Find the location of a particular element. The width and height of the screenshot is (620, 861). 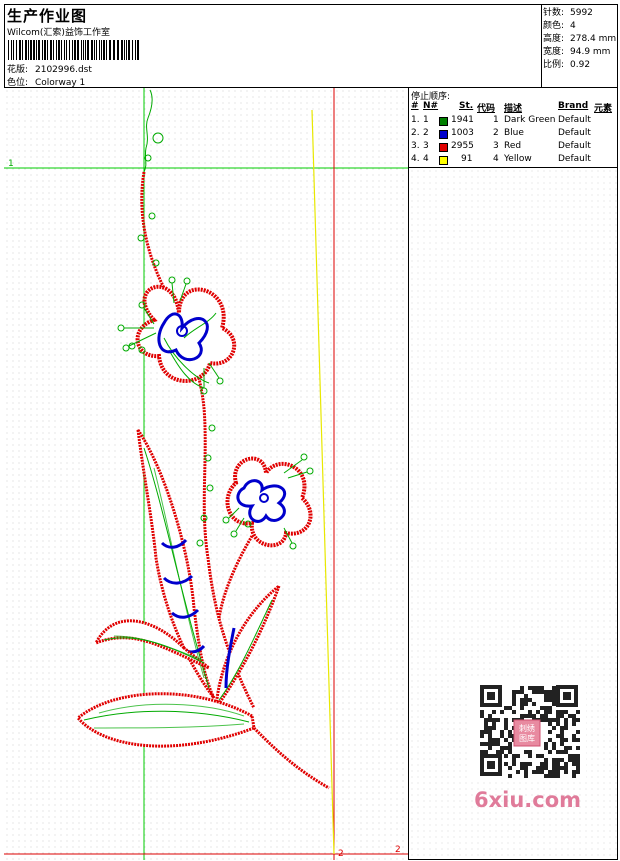

leaf-bottom is located at coordinates (165, 720).